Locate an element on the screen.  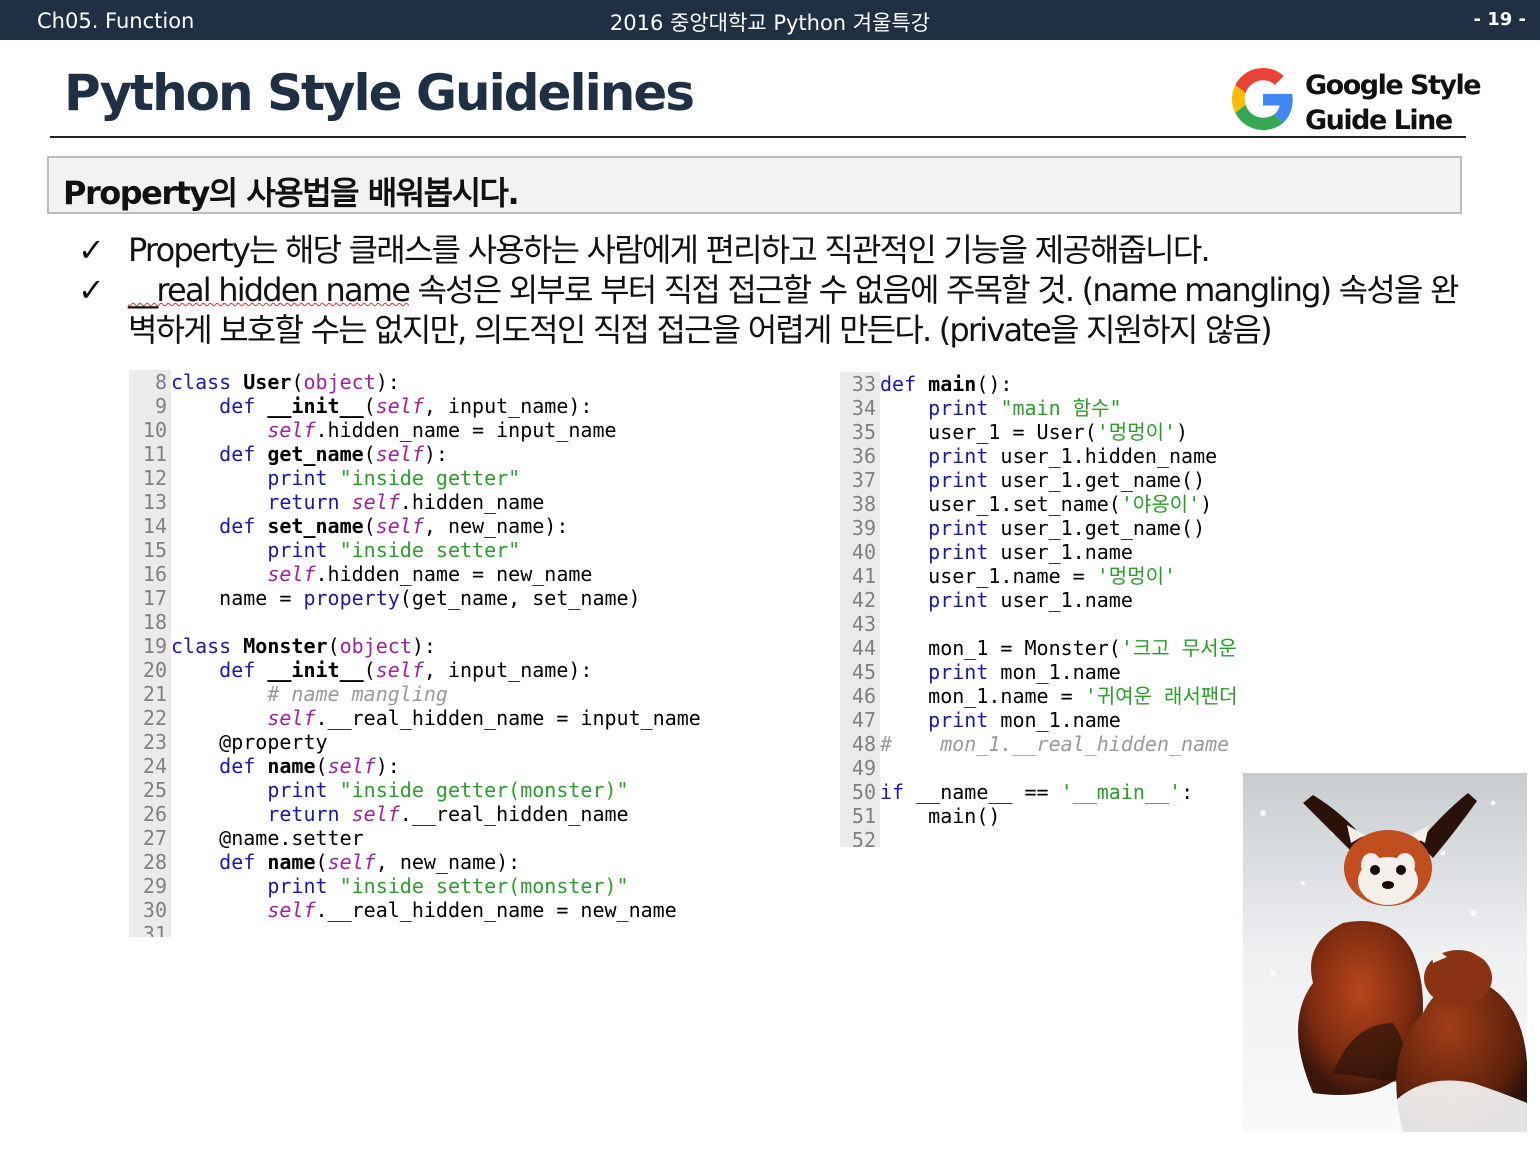
line-number: 16 is located at coordinates (154, 574).